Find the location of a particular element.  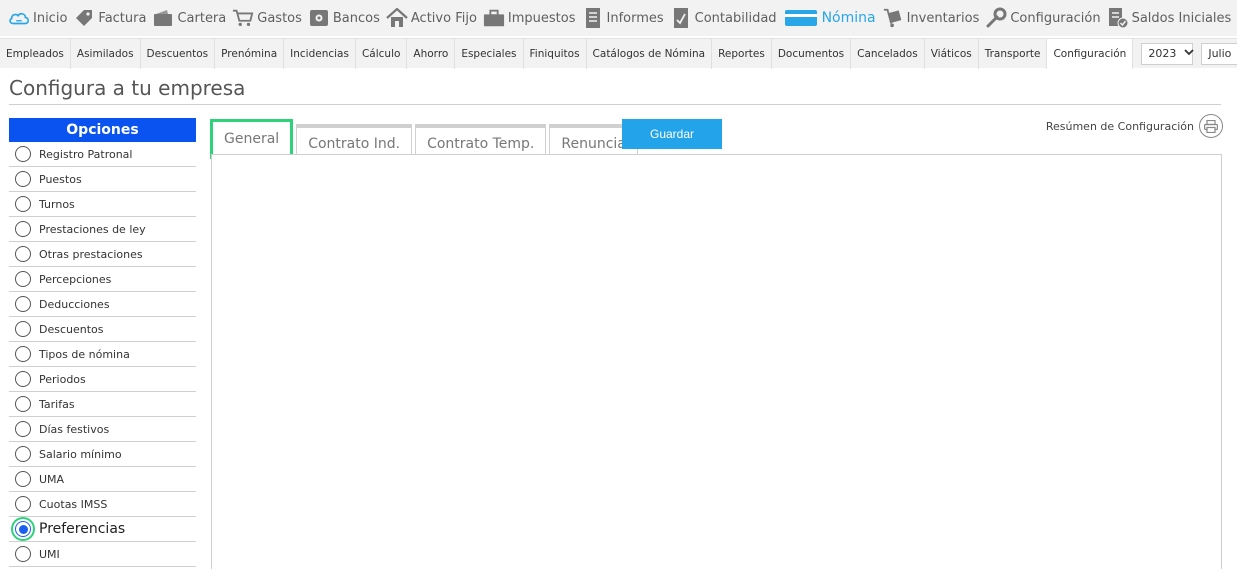

sidebar-item: Turnos is located at coordinates (102, 204).